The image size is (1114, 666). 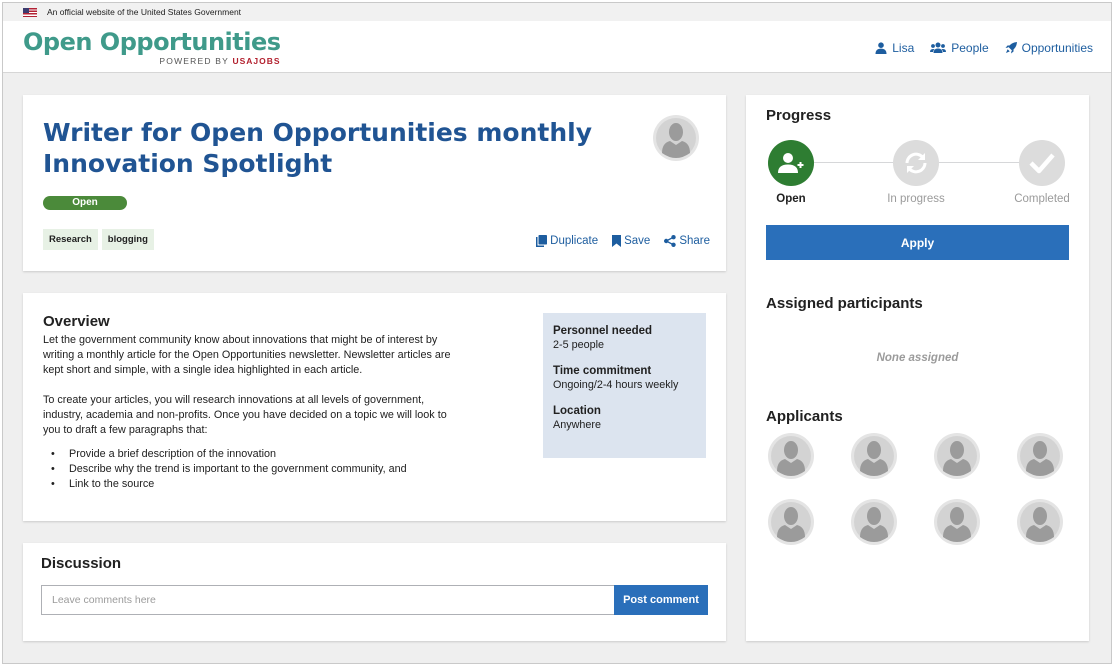 I want to click on save-button: Save, so click(x=631, y=241).